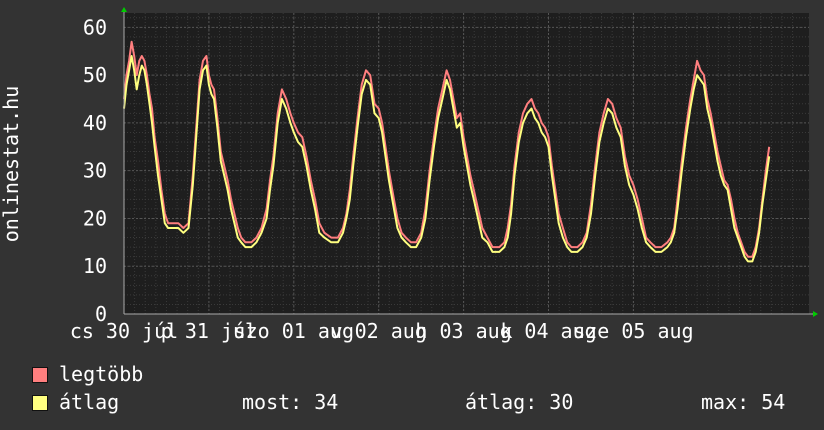 This screenshot has height=430, width=824. I want to click on stat-max: max: 54, so click(743, 402).